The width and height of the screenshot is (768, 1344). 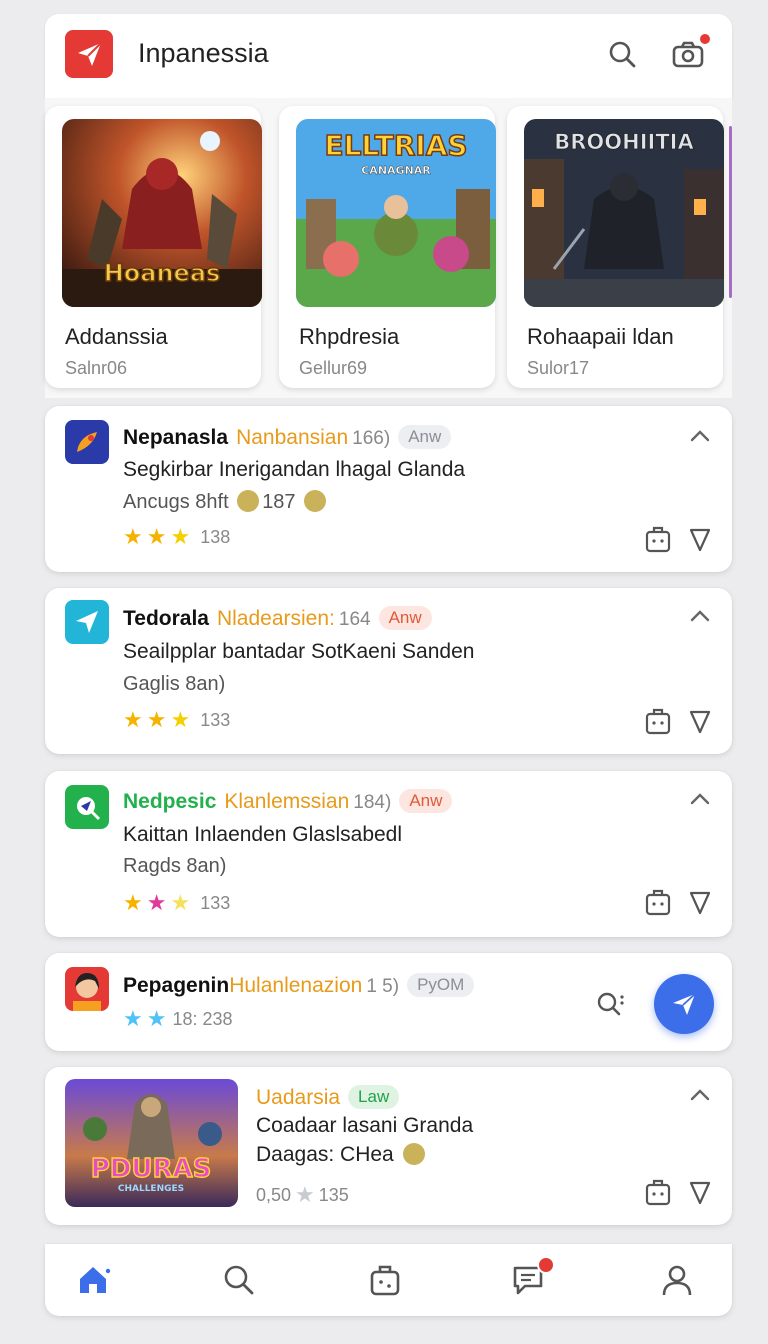 I want to click on game-art: Hoaneas, so click(x=162, y=213).